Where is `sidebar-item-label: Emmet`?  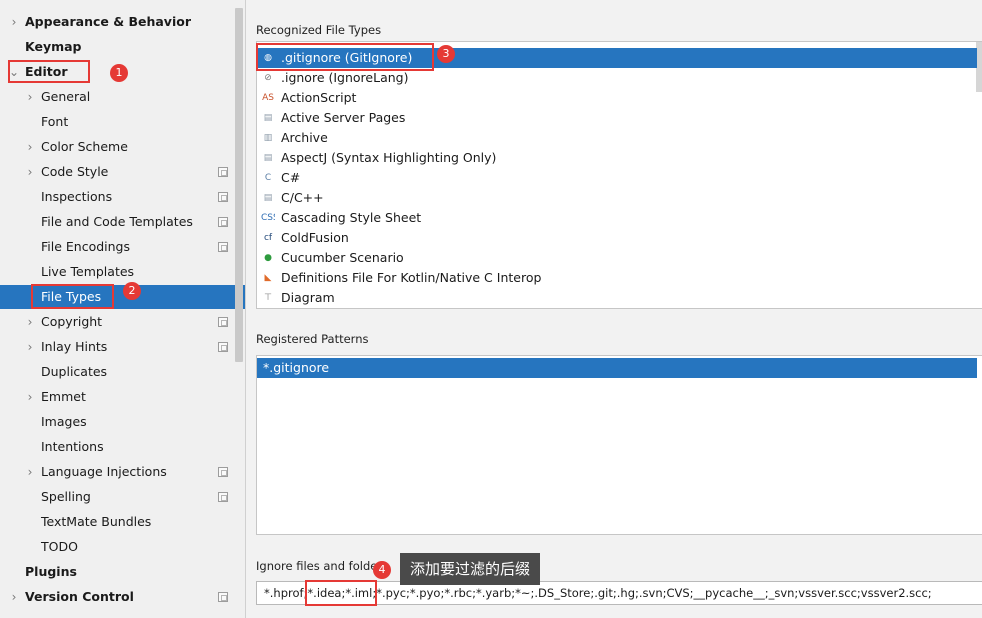 sidebar-item-label: Emmet is located at coordinates (63, 396).